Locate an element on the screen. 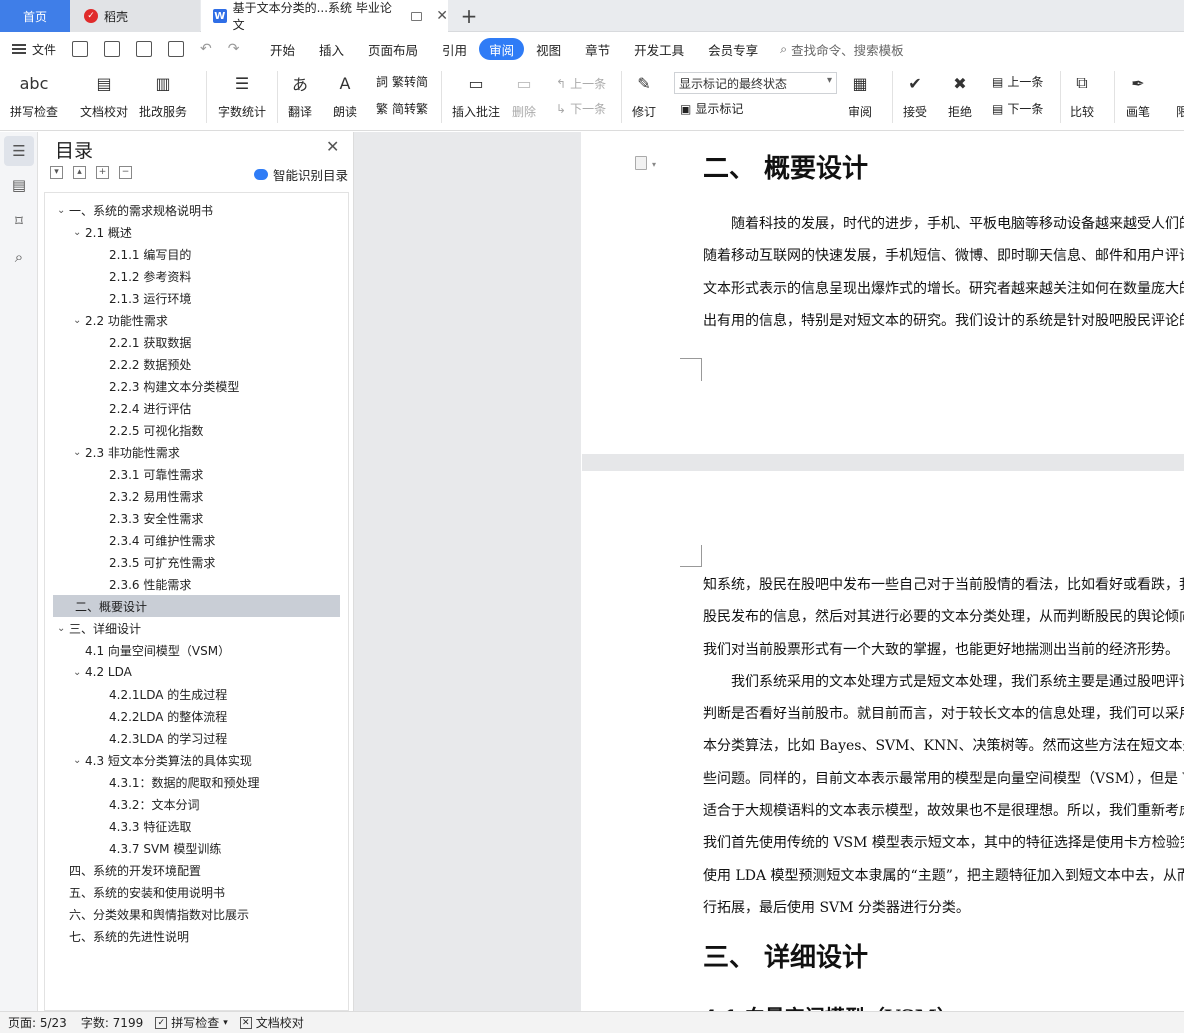 This screenshot has width=1184, height=1033. toc-item: 2.2.5 可视化指数 is located at coordinates (196, 430).